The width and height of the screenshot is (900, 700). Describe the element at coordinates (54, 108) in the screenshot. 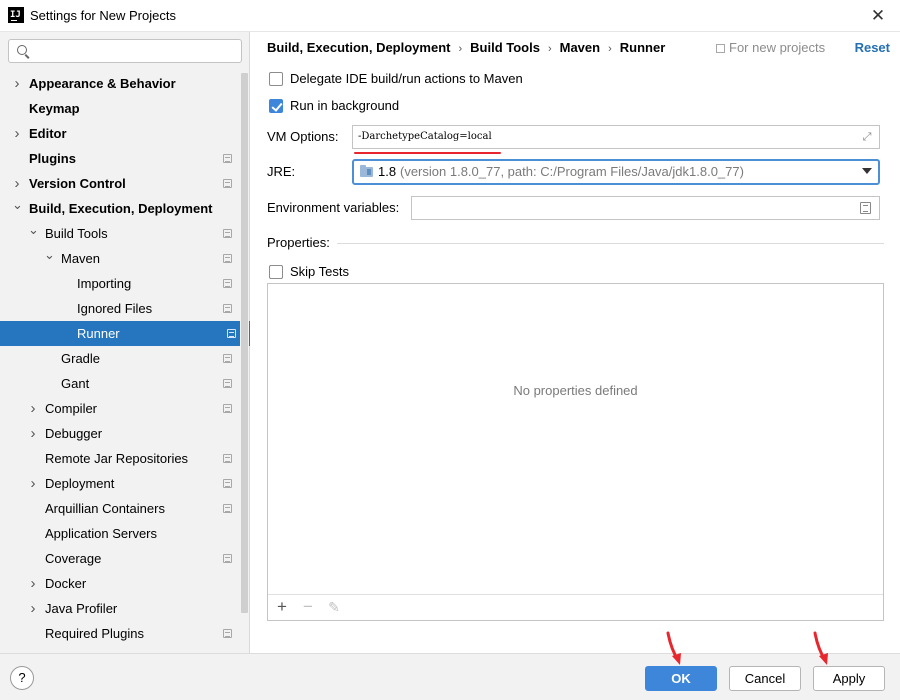

I see `sidebar-item-label: Keymap` at that location.